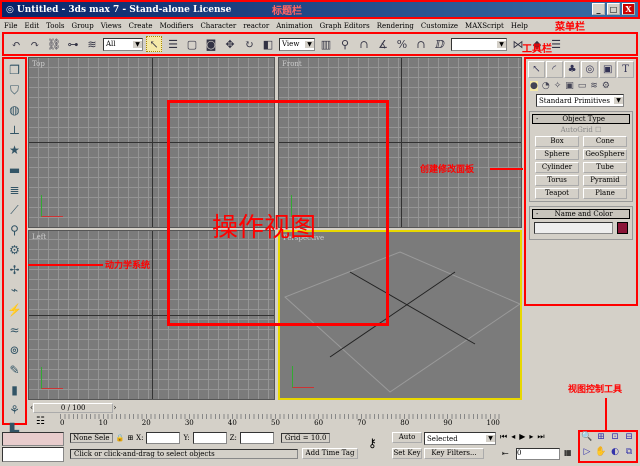 The image size is (640, 466). What do you see at coordinates (15, 310) in the screenshot?
I see `fracture-icon: ⚡` at bounding box center [15, 310].